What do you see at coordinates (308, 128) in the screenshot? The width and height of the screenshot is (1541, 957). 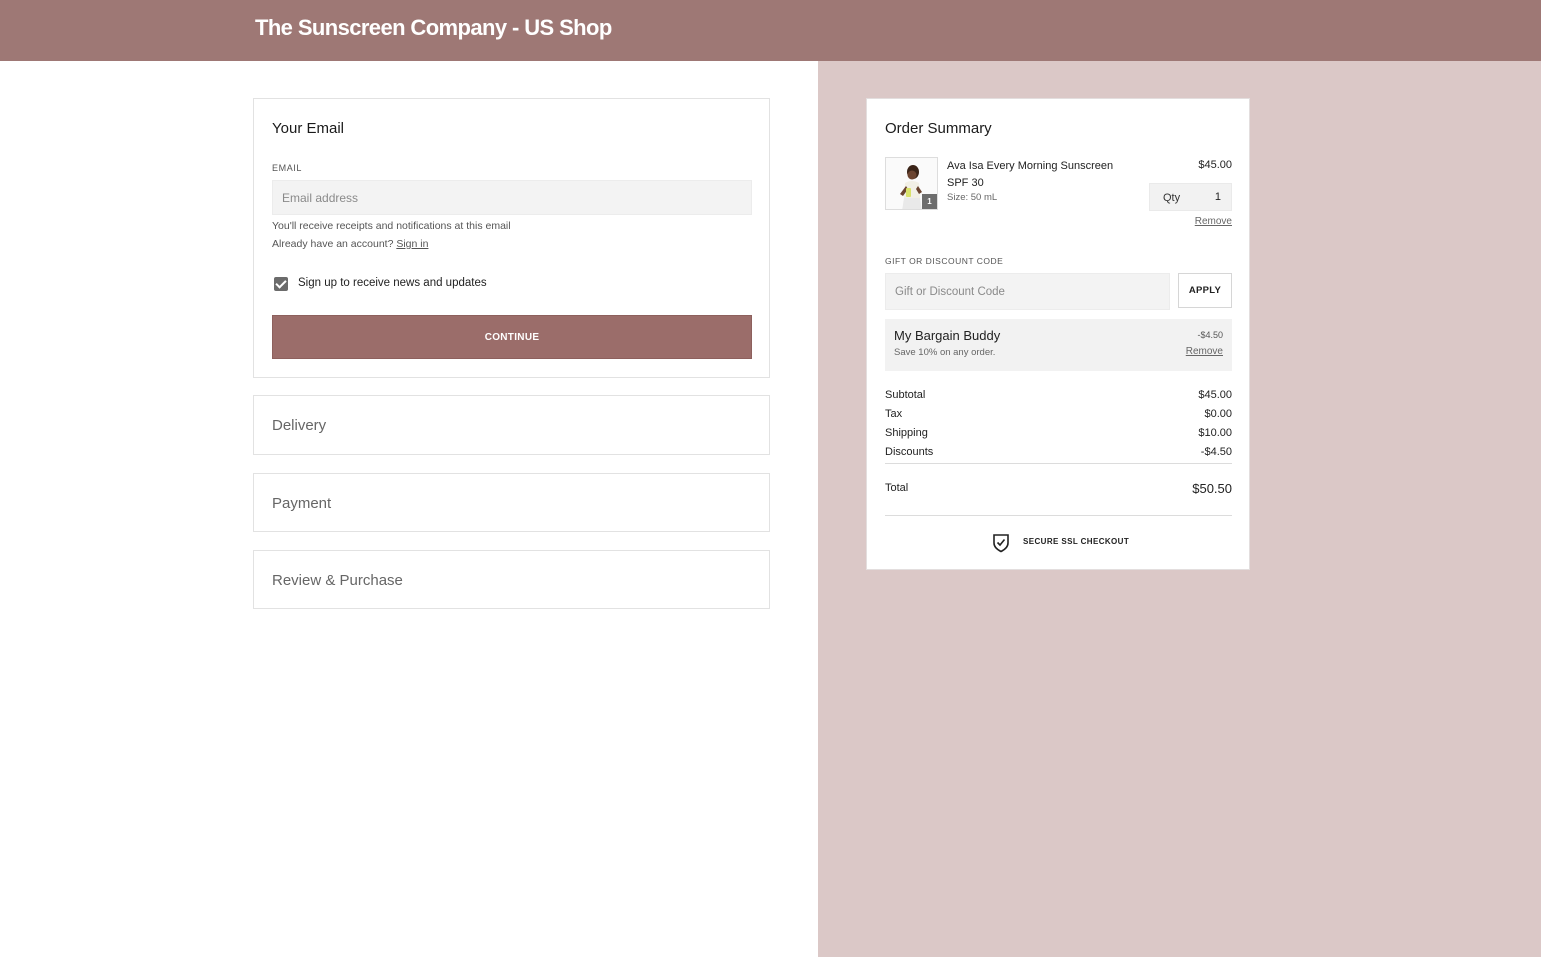 I see `email-section-title: Your Email` at bounding box center [308, 128].